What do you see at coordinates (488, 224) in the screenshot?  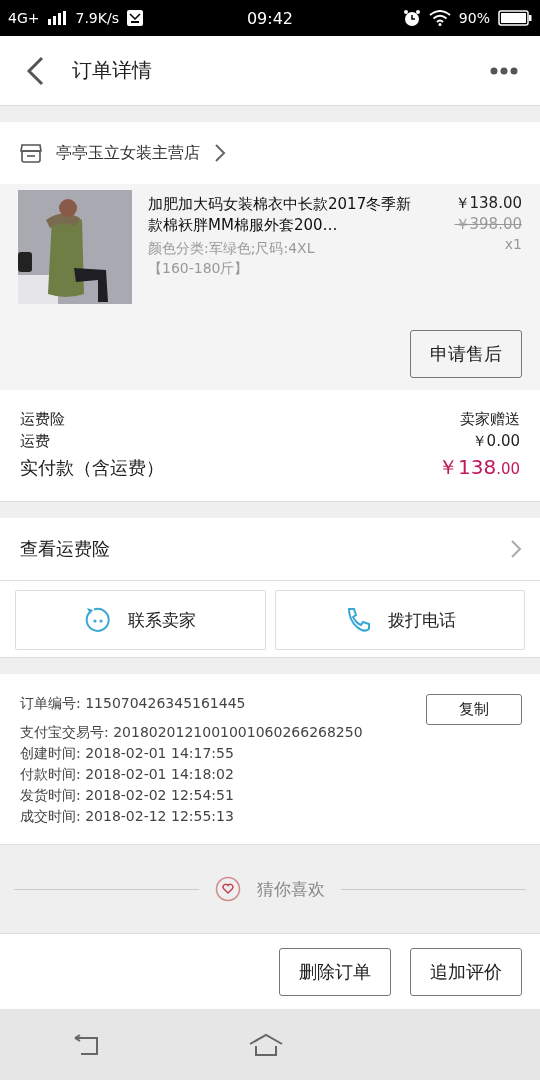 I see `original-price: ￥398.00` at bounding box center [488, 224].